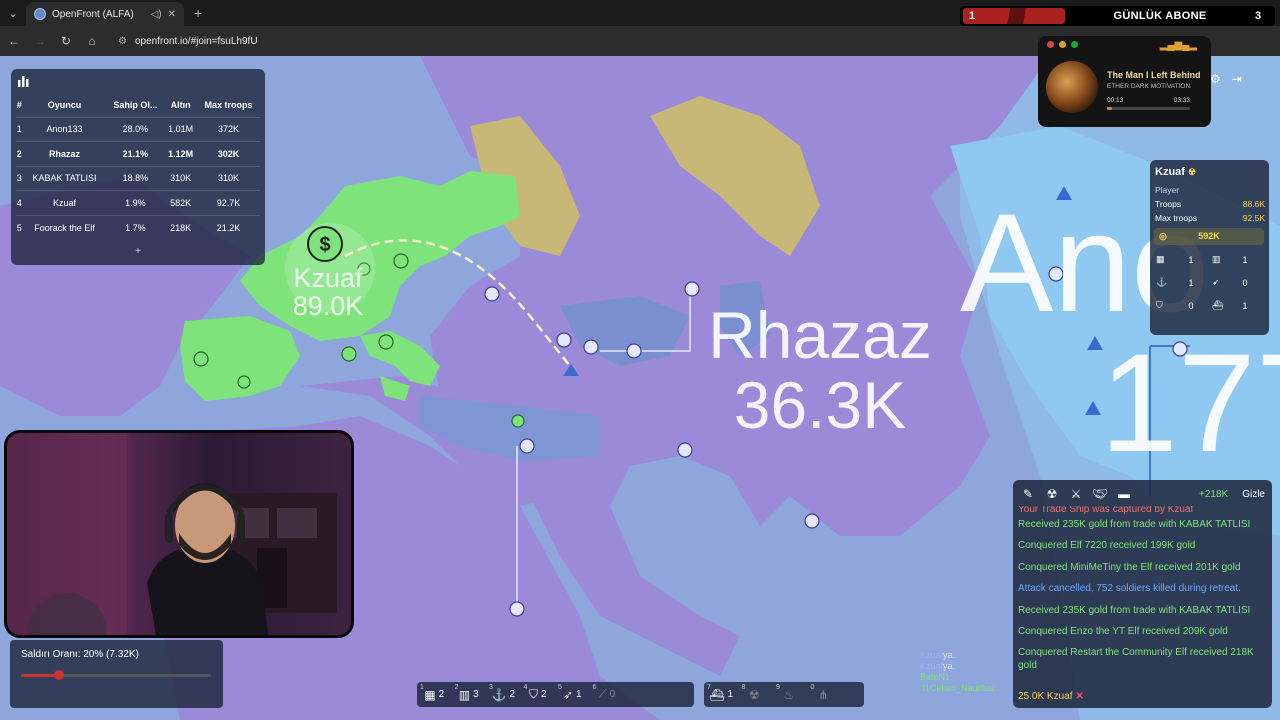 The width and height of the screenshot is (1280, 720). Describe the element at coordinates (1109, 108) in the screenshot. I see `song-progress-fill` at that location.